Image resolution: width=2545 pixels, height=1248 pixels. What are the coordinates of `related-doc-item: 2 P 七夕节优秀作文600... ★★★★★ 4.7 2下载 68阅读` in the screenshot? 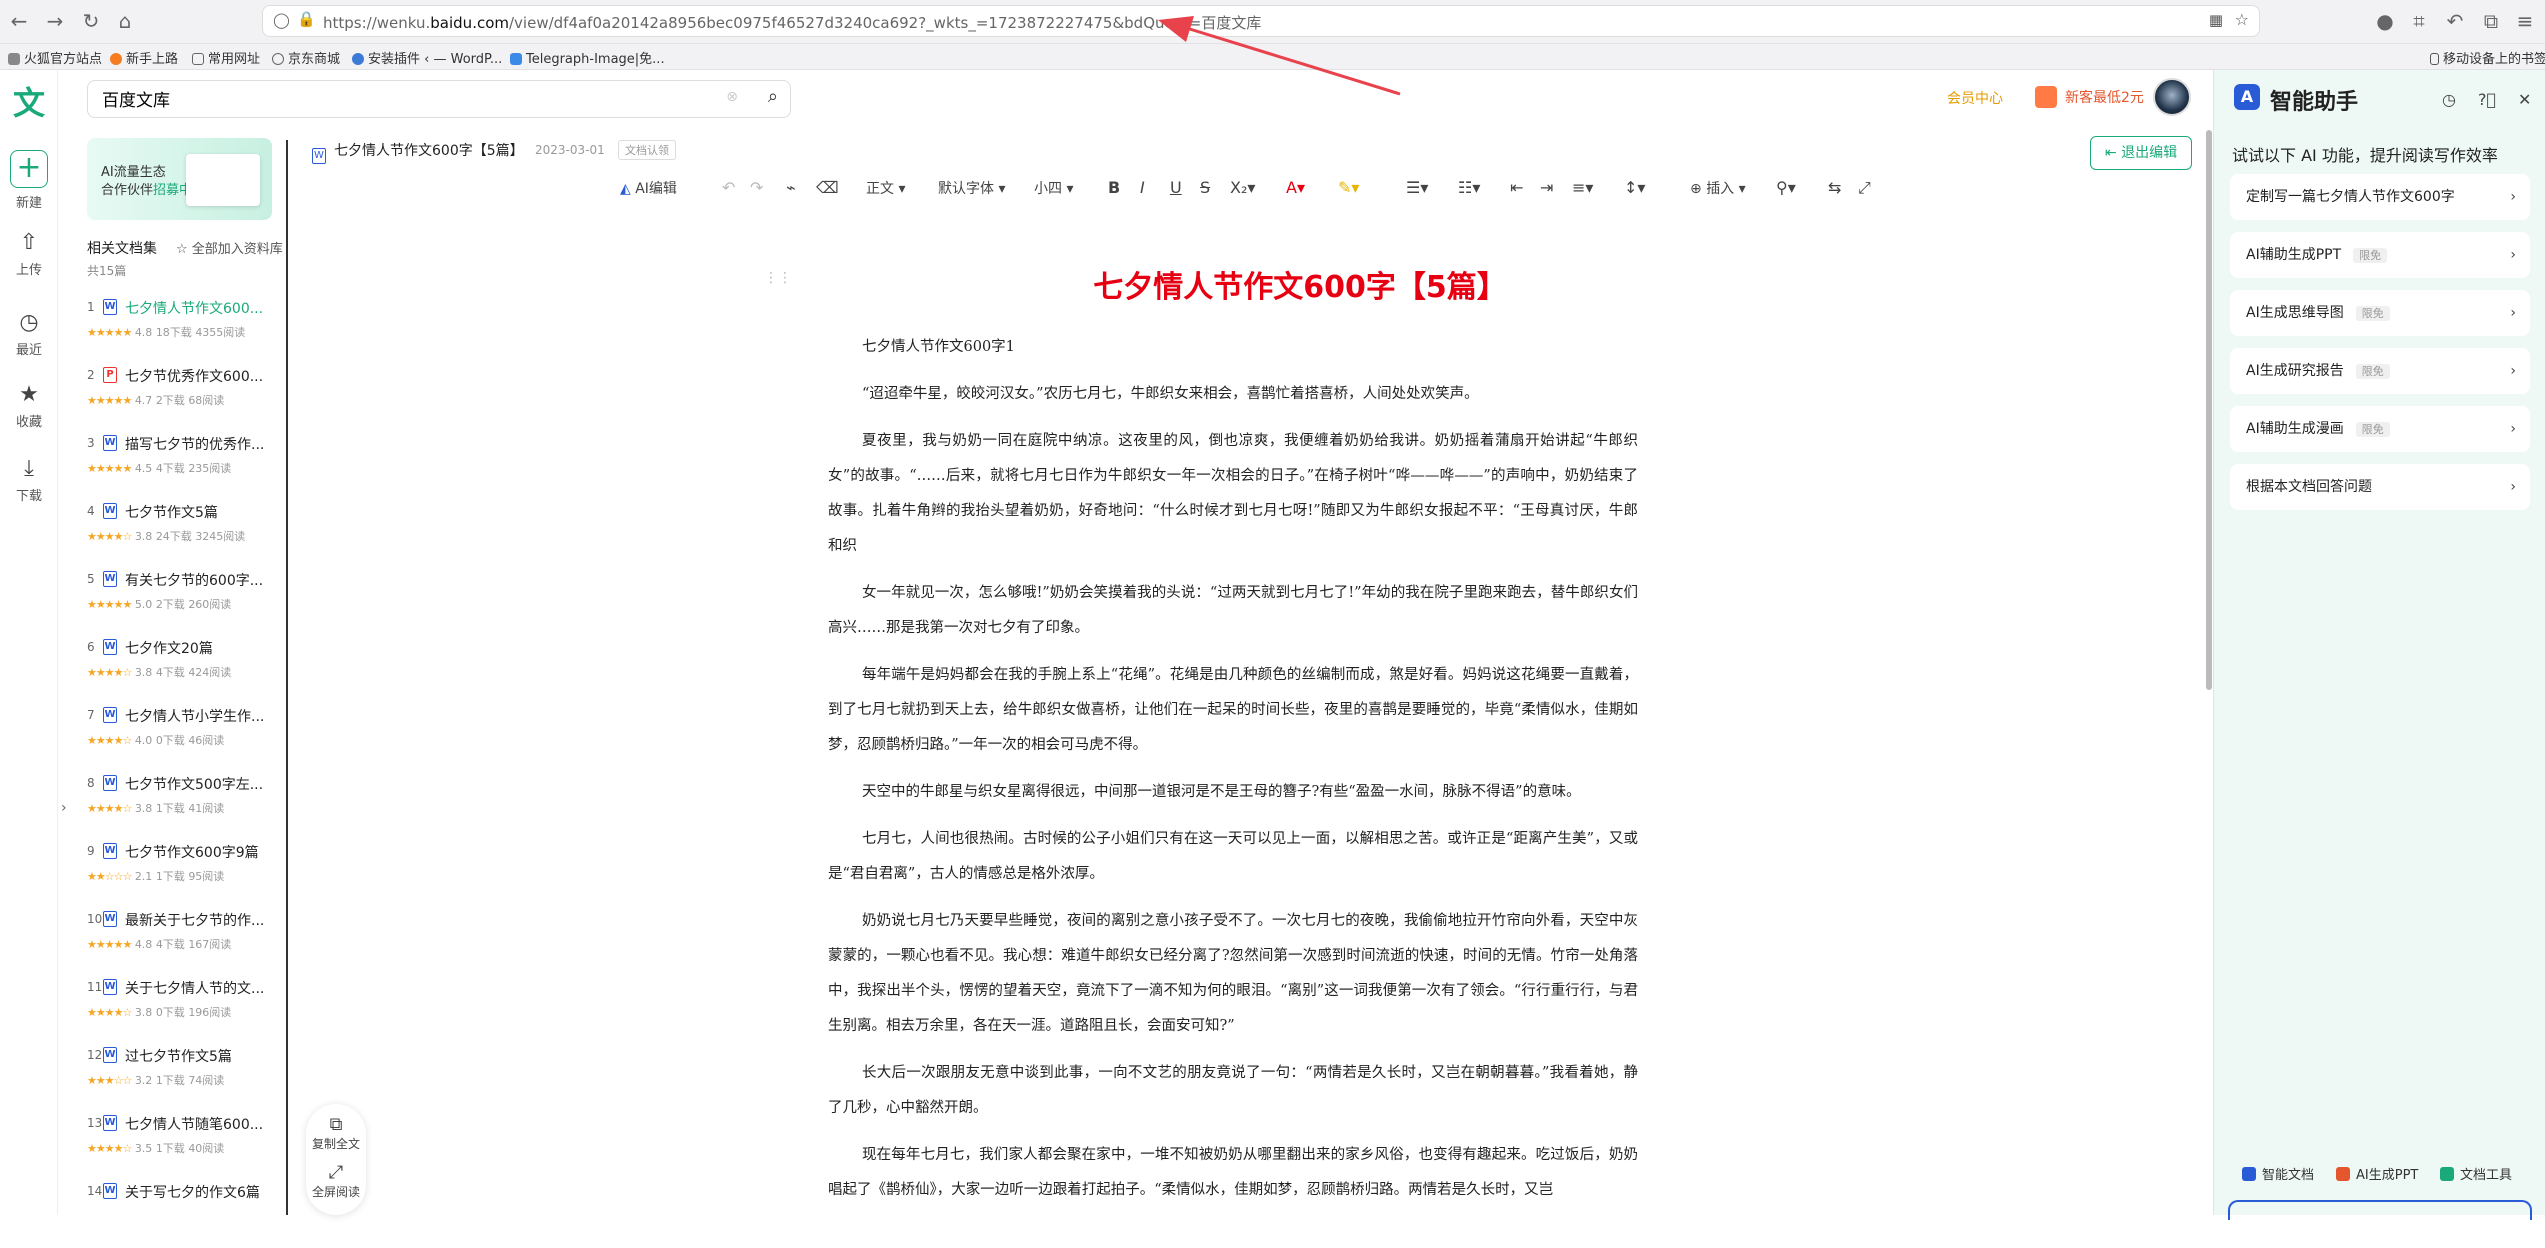 It's located at (182, 398).